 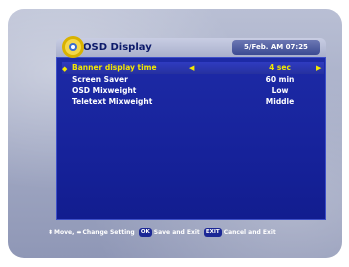 I want to click on menu-item-label: Banner display time, so click(x=114, y=67).